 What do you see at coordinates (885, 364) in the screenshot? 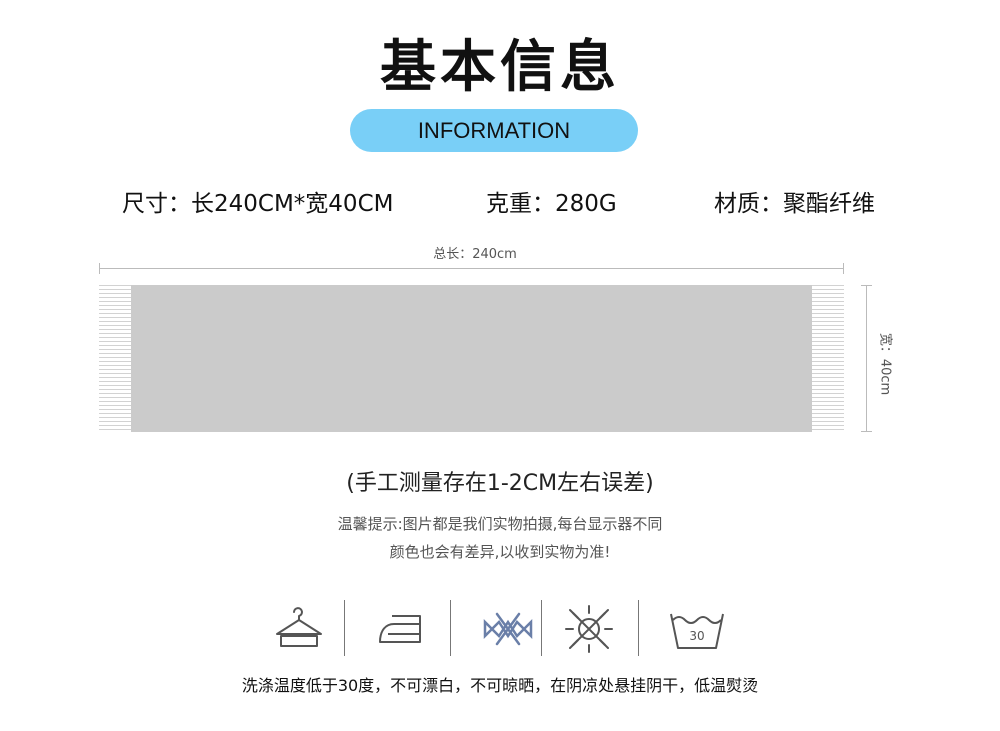
I see `width-dimension-label: 宽：40cm` at bounding box center [885, 364].